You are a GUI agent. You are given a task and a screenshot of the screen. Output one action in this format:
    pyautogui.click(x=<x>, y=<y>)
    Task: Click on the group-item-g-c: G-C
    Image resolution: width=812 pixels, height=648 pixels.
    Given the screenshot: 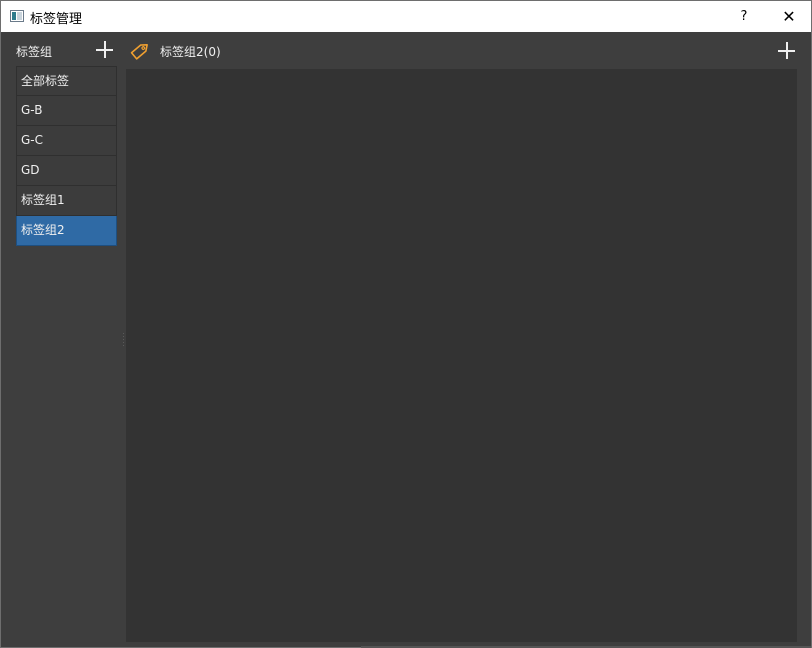 What is the action you would take?
    pyautogui.click(x=66, y=141)
    